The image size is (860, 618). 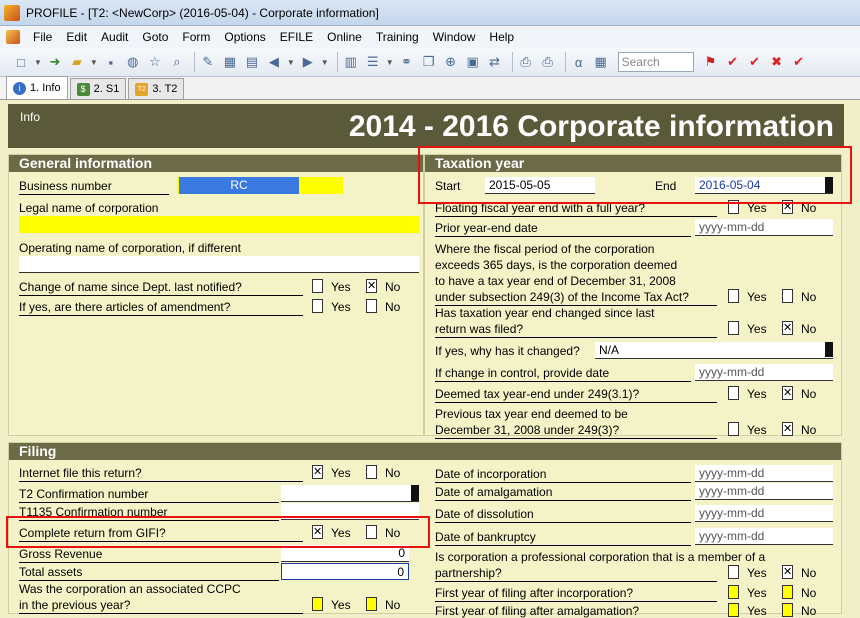 What do you see at coordinates (733, 296) in the screenshot?
I see `fiscal-yes-checkbox` at bounding box center [733, 296].